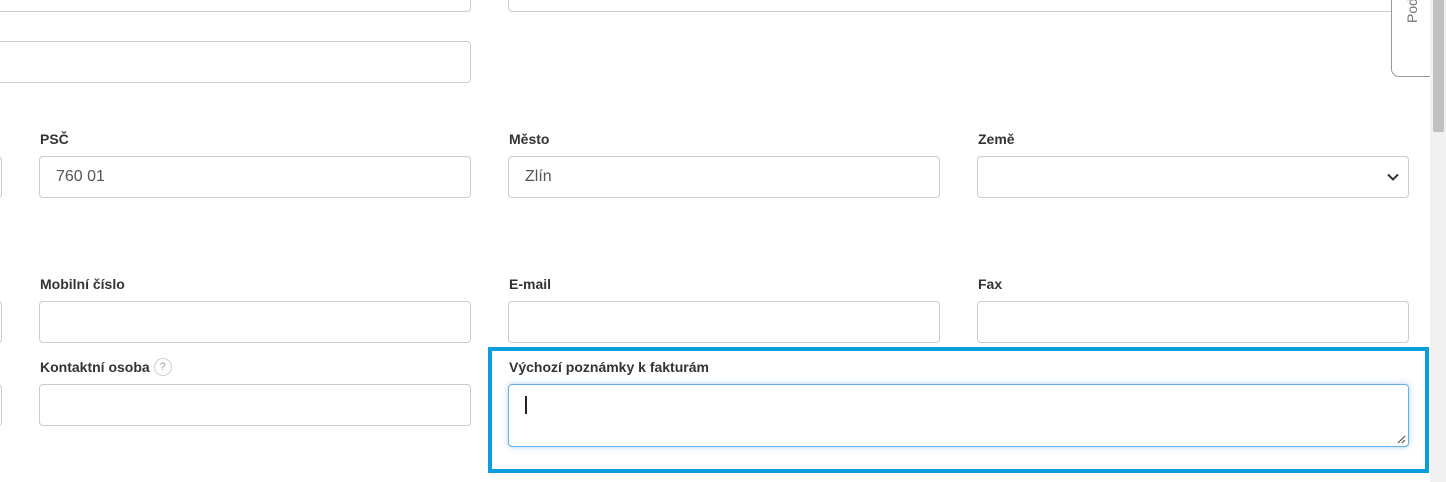 The image size is (1446, 482). I want to click on kontakt-label-text: Kontaktní osoba, so click(95, 367).